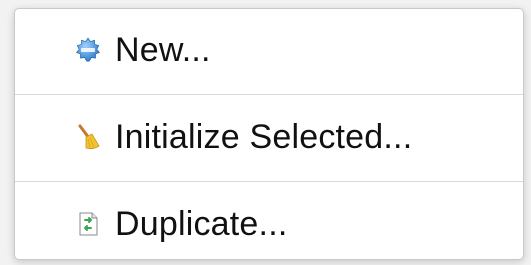 The height and width of the screenshot is (265, 531). Describe the element at coordinates (88, 50) in the screenshot. I see `new-badge-icon` at that location.